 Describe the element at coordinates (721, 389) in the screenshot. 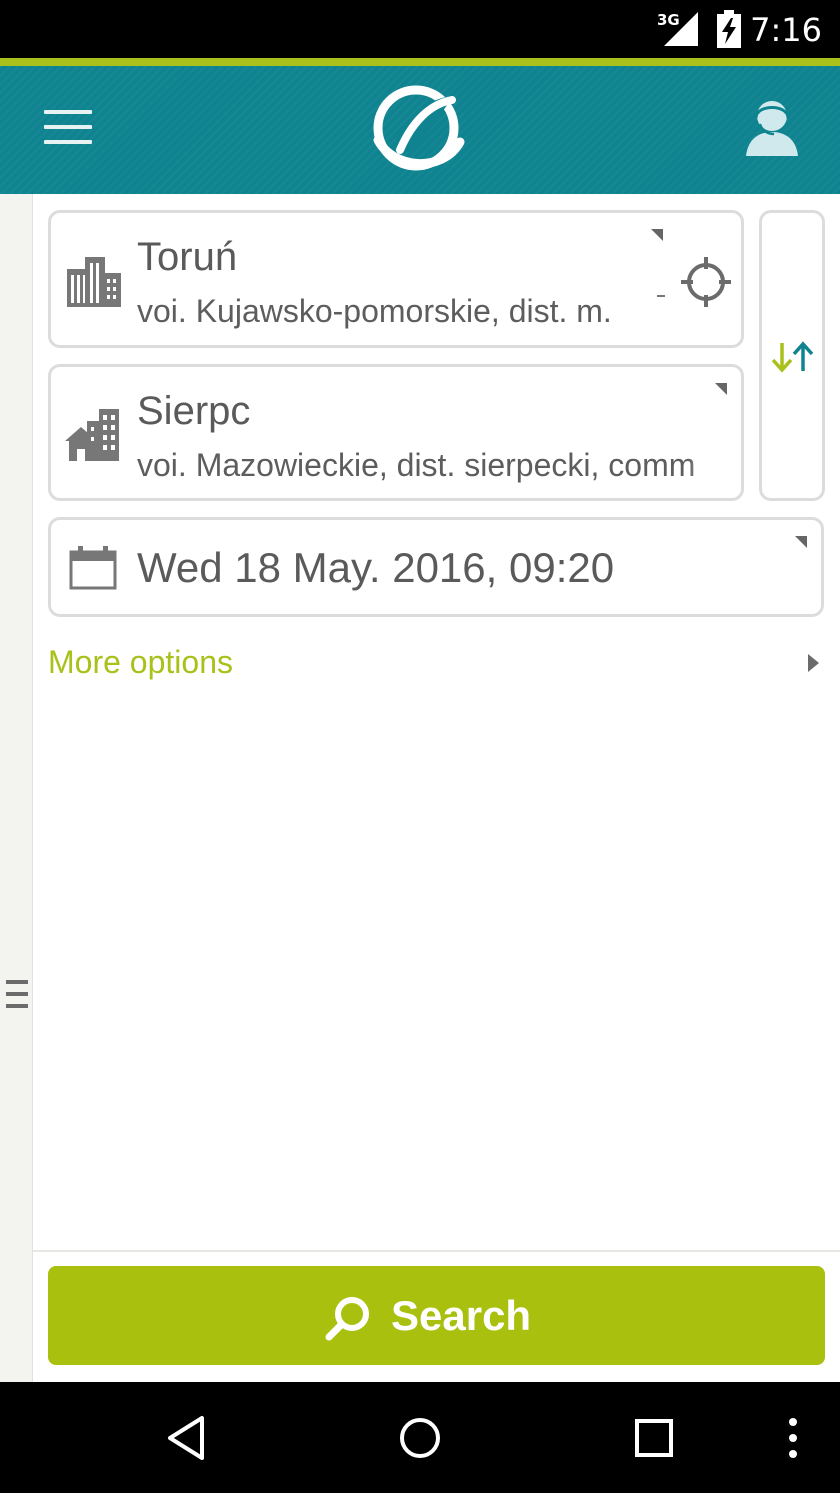

I see `to-dropdown-indicator` at that location.